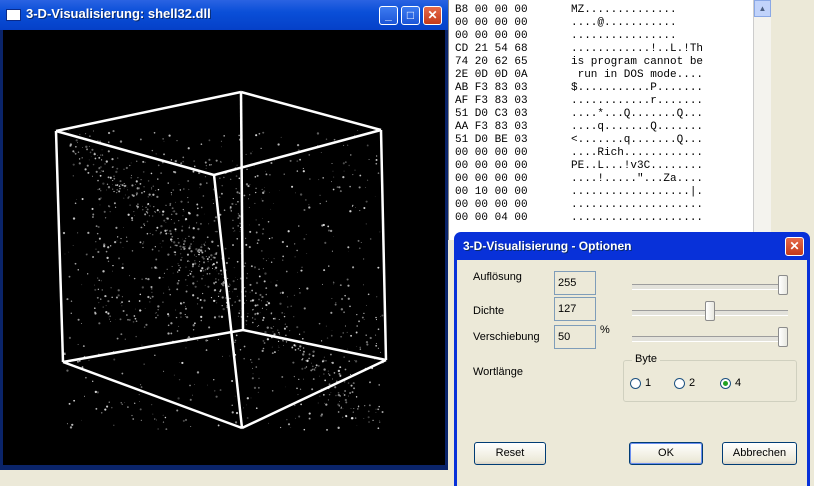 The height and width of the screenshot is (486, 814). Describe the element at coordinates (410, 15) in the screenshot. I see `maximize-button: □` at that location.